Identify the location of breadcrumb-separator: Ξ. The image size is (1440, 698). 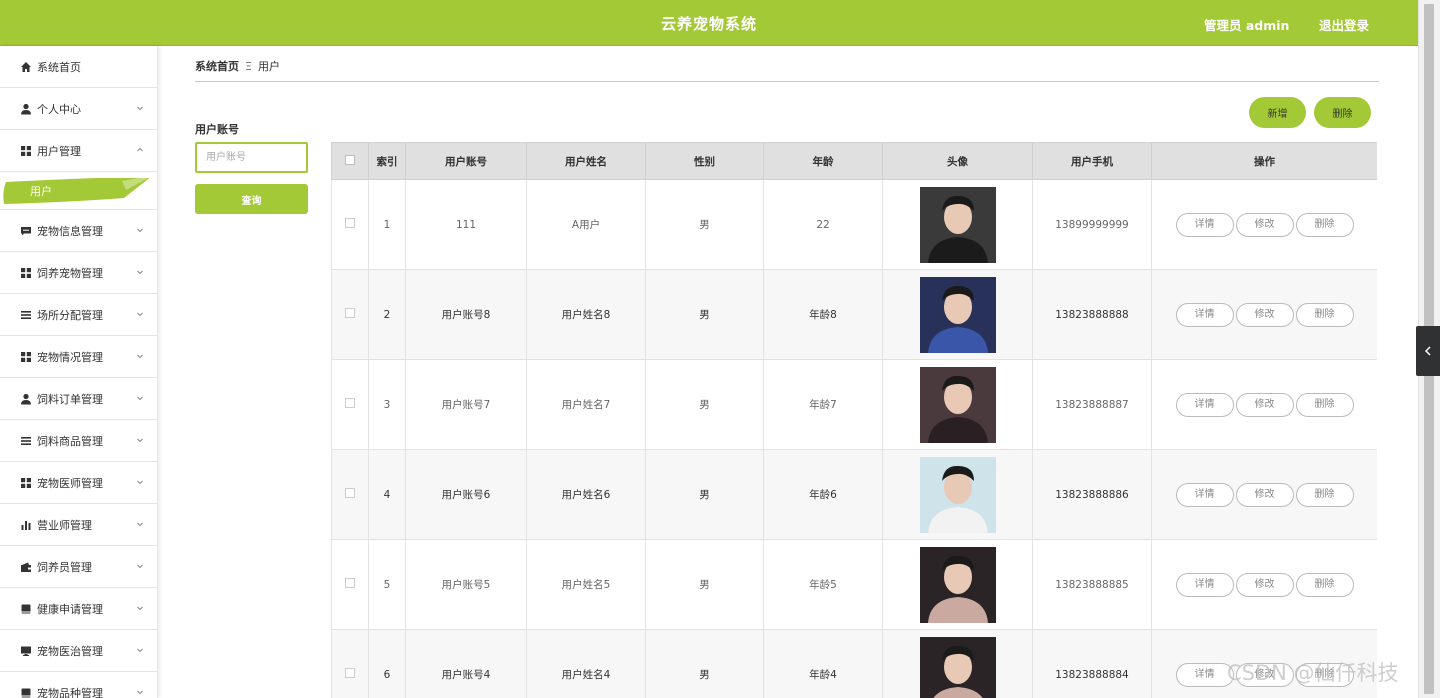
(248, 66).